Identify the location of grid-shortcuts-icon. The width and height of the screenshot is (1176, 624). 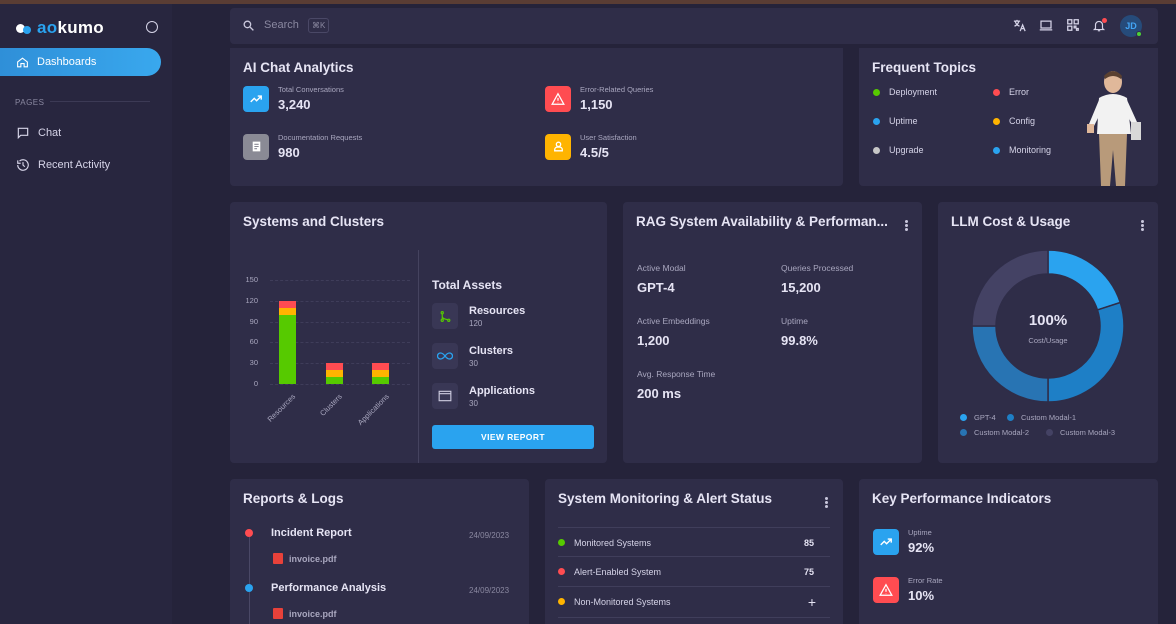
(1073, 25).